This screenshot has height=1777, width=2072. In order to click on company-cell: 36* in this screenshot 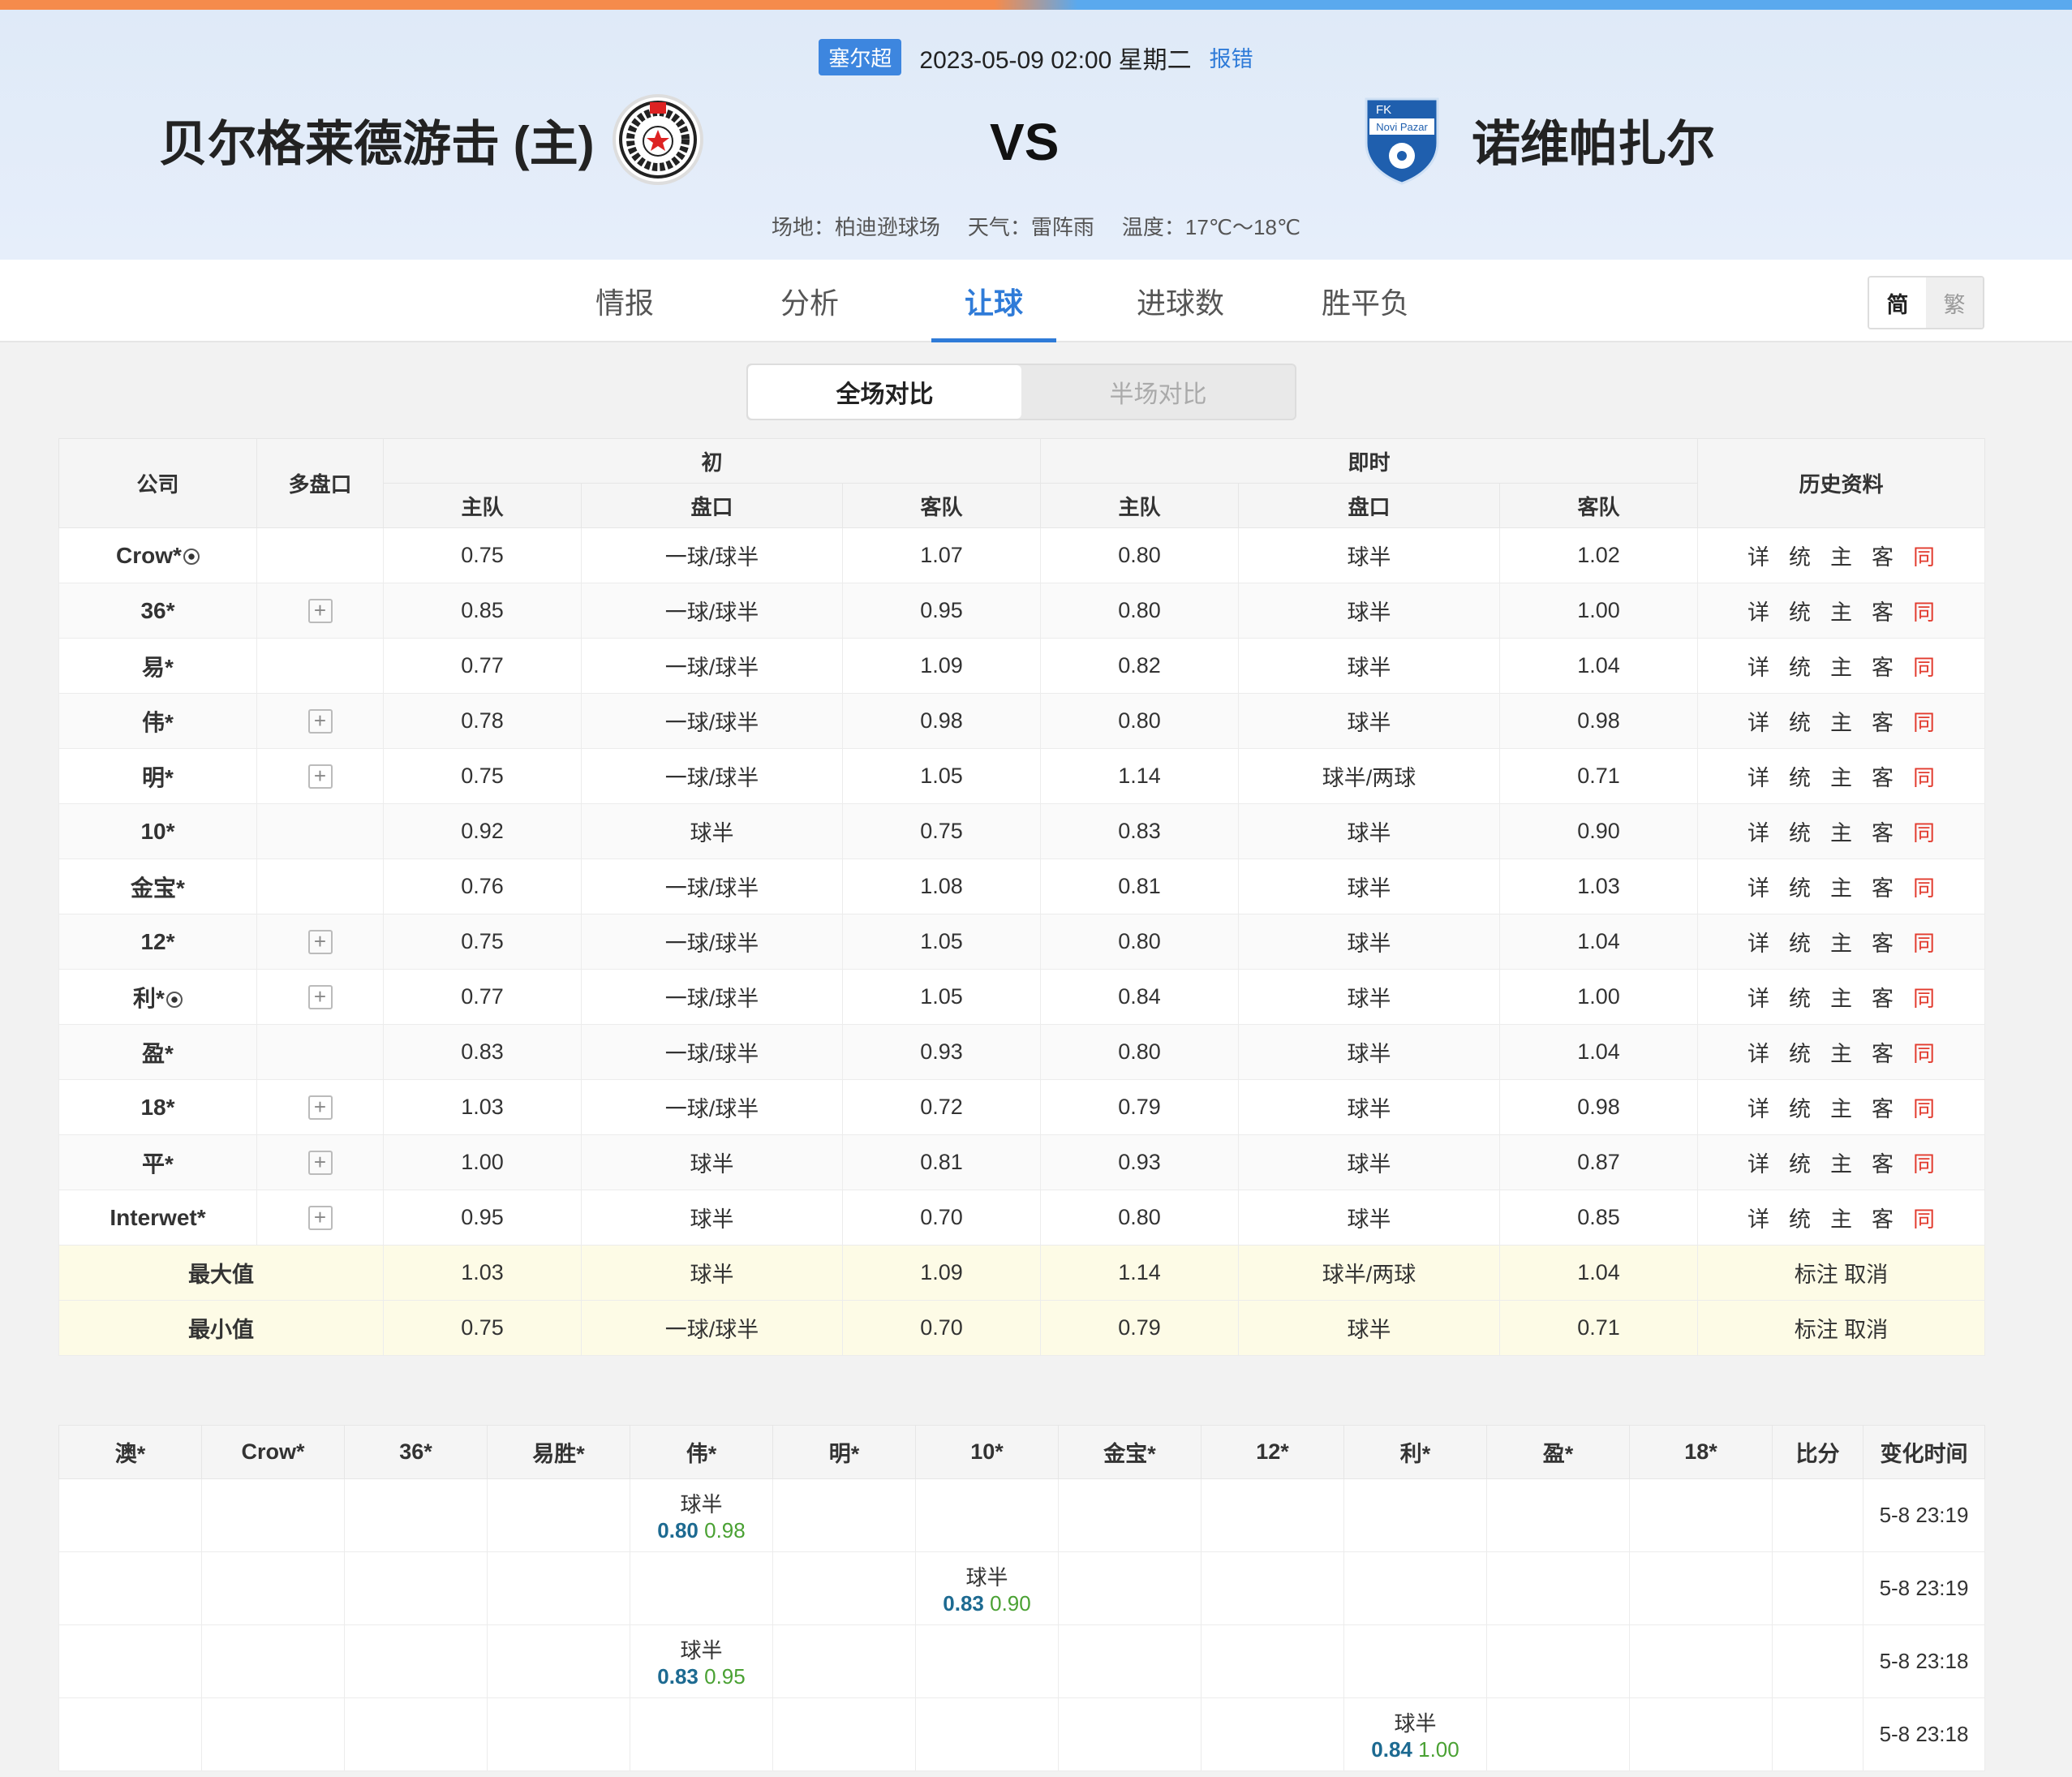, I will do `click(157, 611)`.